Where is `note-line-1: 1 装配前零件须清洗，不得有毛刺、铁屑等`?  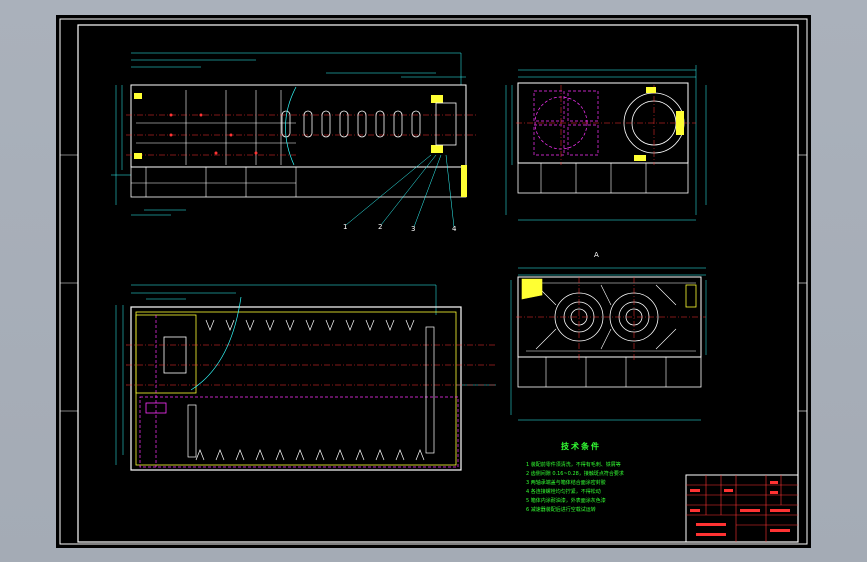
note-line-1: 1 装配前零件须清洗，不得有毛刺、铁屑等 is located at coordinates (573, 465).